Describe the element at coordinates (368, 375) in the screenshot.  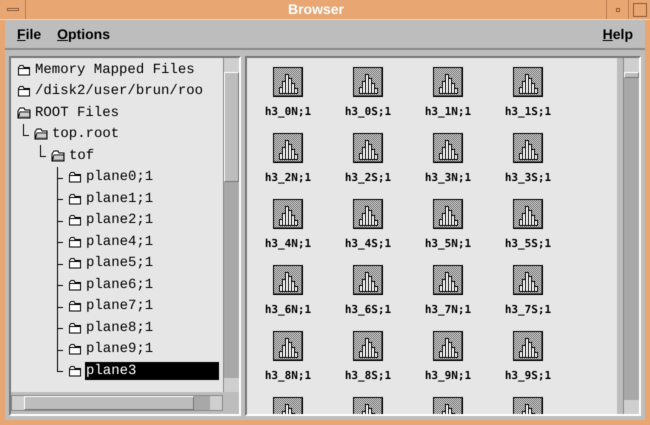
I see `histogram-label: h3_8S;1` at that location.